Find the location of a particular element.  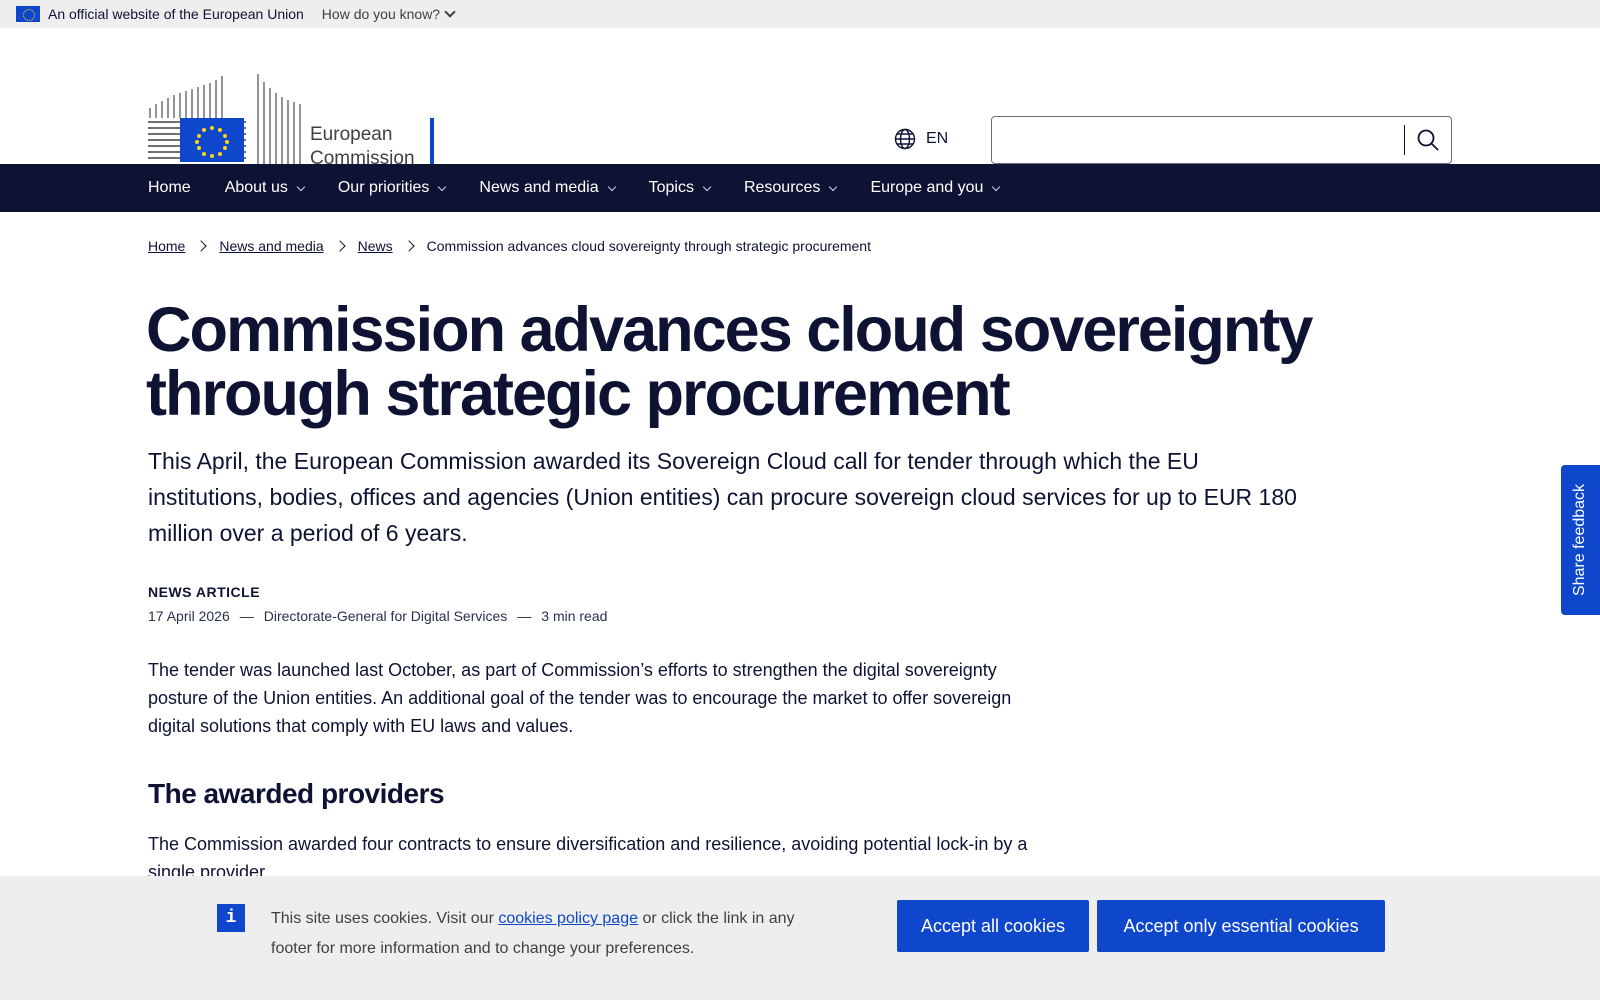

page-title-line2: through strategic procurement is located at coordinates (578, 394).